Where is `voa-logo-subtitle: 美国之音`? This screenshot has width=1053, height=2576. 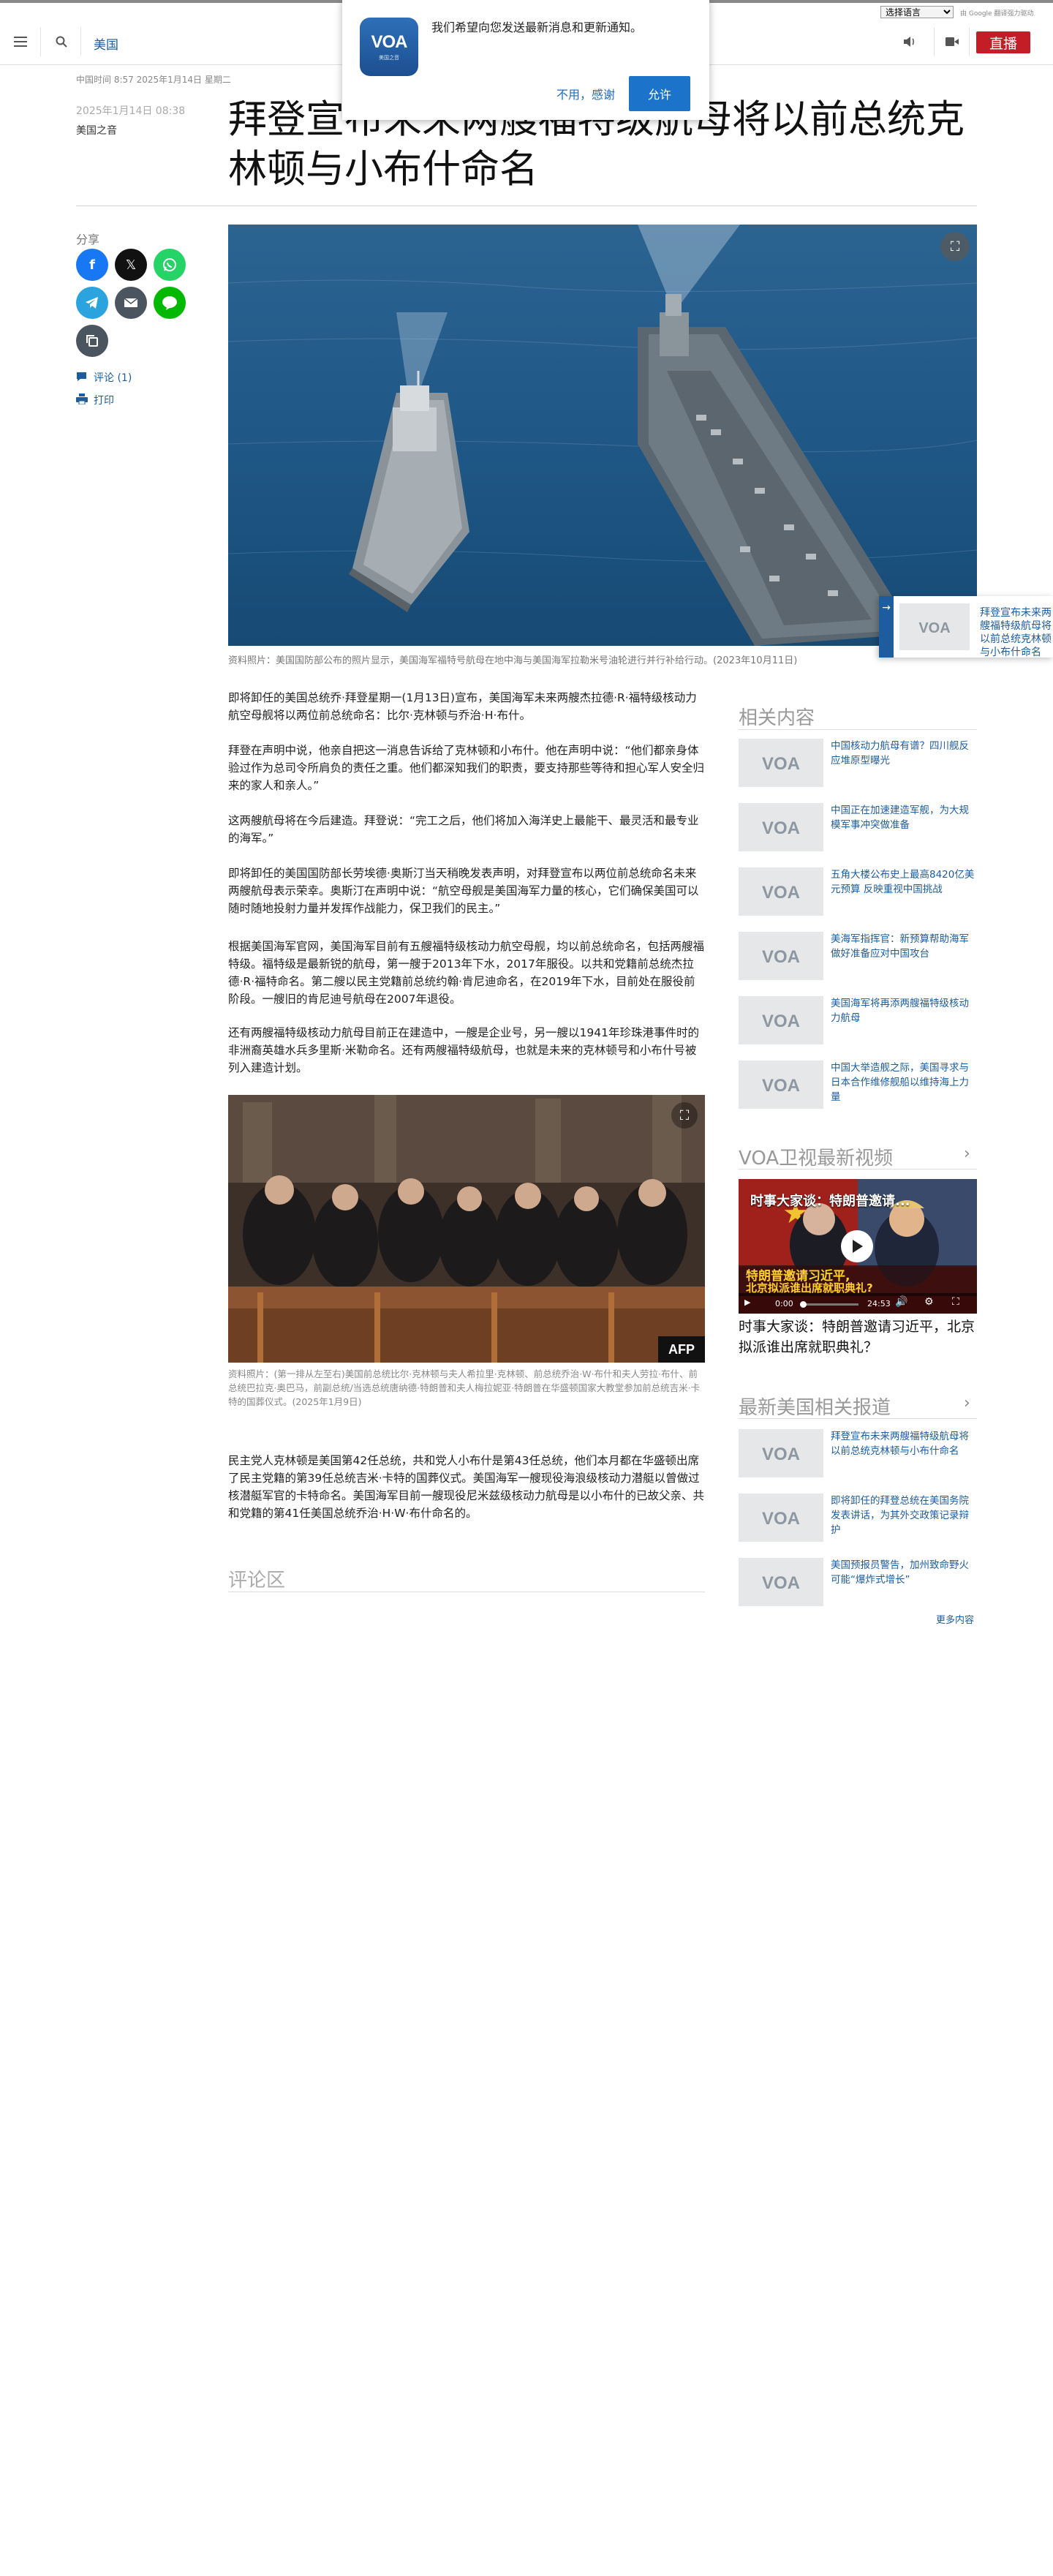 voa-logo-subtitle: 美国之音 is located at coordinates (389, 58).